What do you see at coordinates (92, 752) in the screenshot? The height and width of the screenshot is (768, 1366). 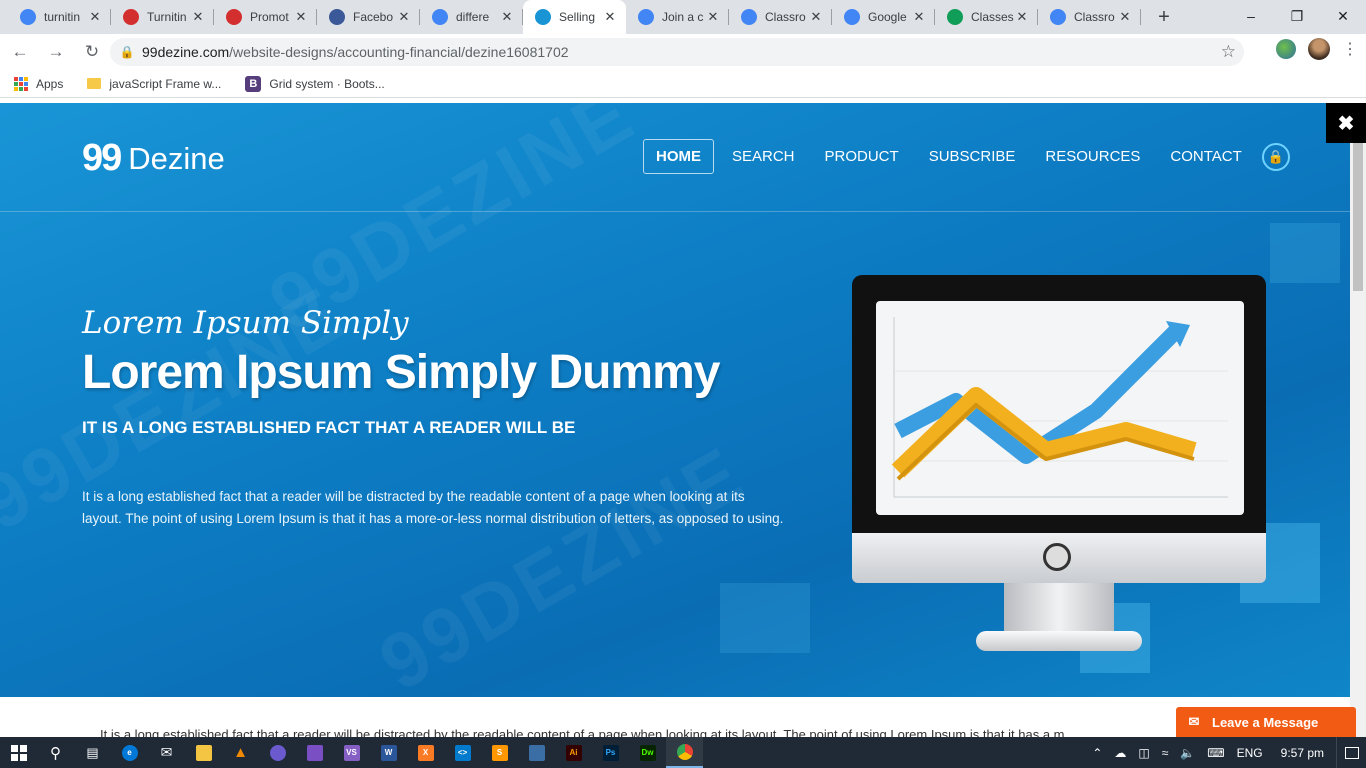 I see `task-view-icon: ▤` at bounding box center [92, 752].